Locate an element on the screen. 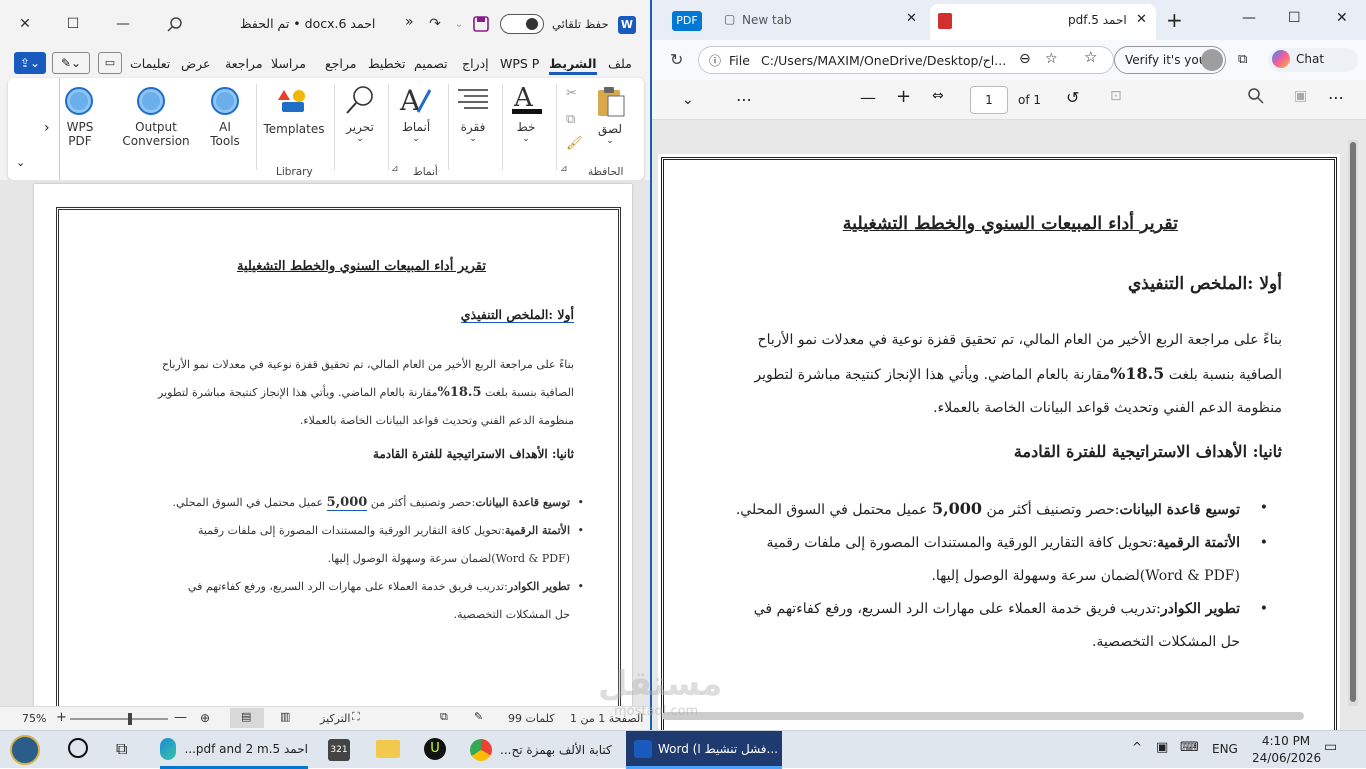 The image size is (1366, 769). tab-help: تعليمات is located at coordinates (150, 63).